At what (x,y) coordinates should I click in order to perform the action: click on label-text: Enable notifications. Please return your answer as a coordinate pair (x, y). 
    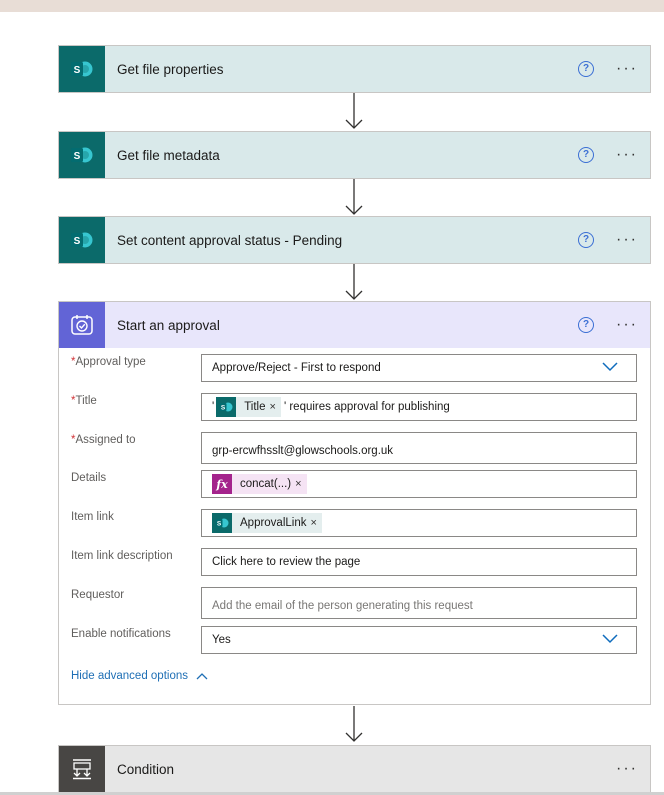
    Looking at the image, I should click on (121, 633).